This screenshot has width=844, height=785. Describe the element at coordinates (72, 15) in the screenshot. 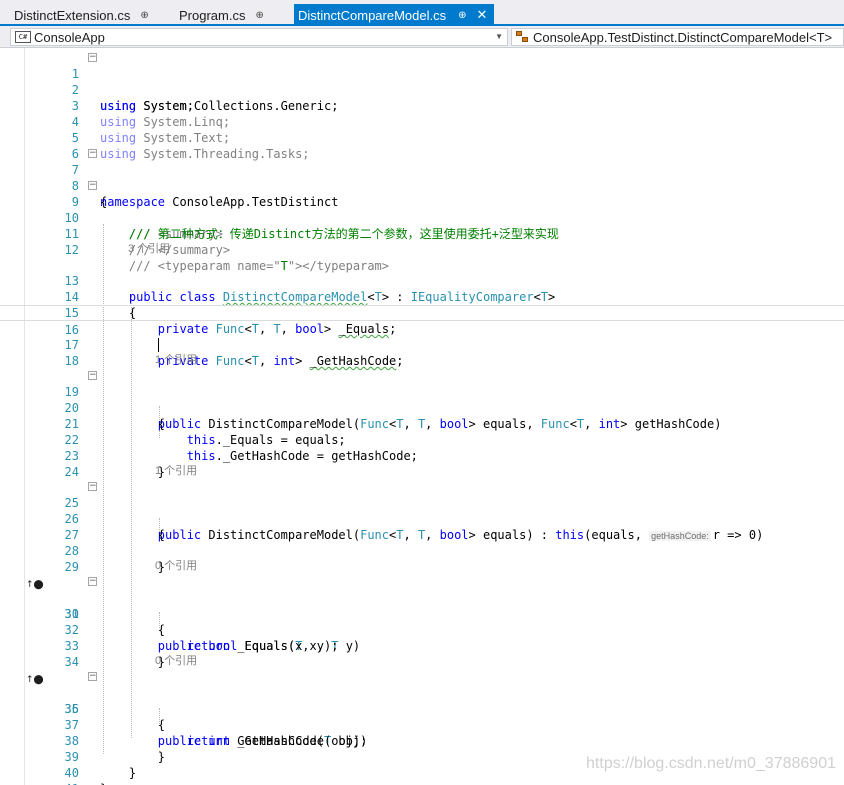

I see `tab-label: DistinctExtension.cs` at that location.